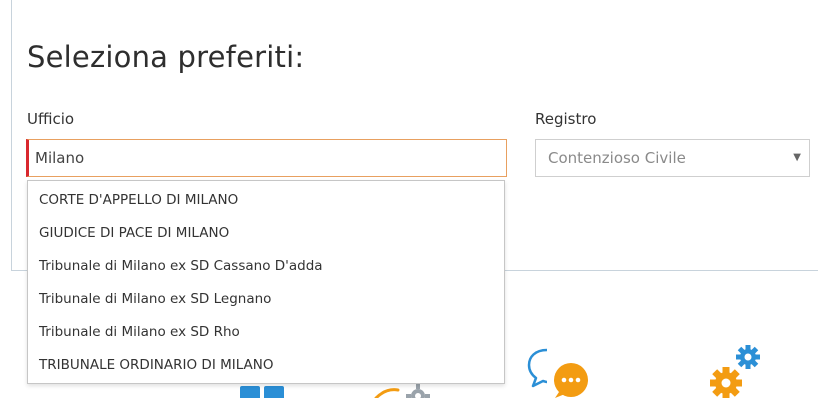  I want to click on dropdown-item: Tribunale di Milano ex SD Rho, so click(266, 332).